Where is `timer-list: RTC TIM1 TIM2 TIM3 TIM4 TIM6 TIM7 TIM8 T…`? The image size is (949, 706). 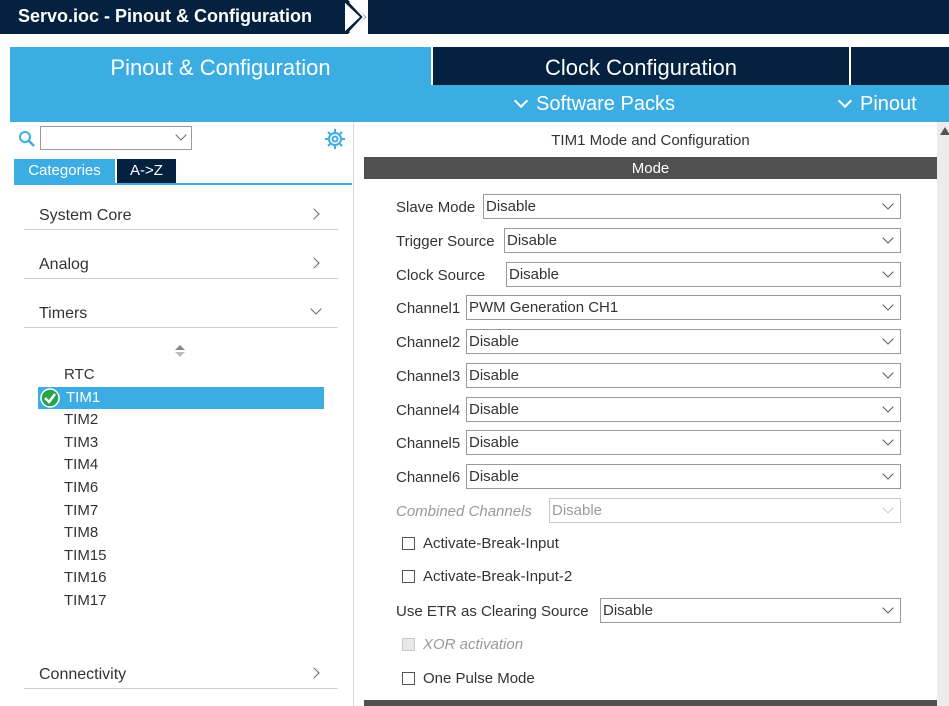
timer-list: RTC TIM1 TIM2 TIM3 TIM4 TIM6 TIM7 TIM8 T… is located at coordinates (181, 488).